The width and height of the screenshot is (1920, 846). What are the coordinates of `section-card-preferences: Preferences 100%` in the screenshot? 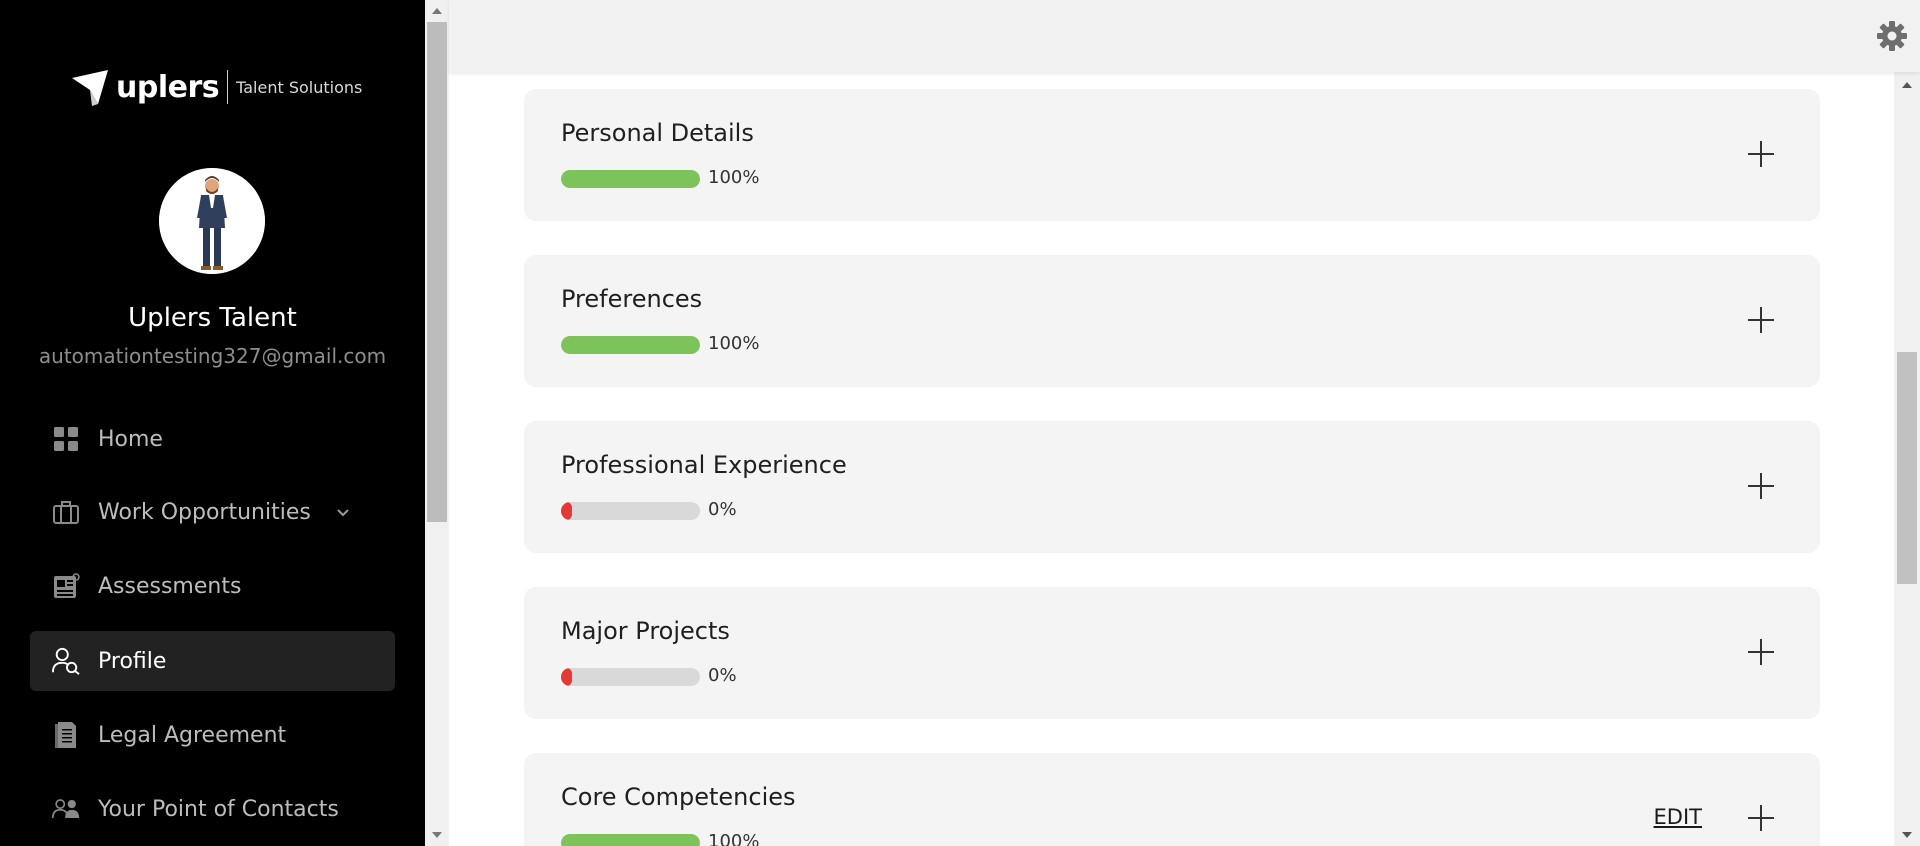 It's located at (1172, 321).